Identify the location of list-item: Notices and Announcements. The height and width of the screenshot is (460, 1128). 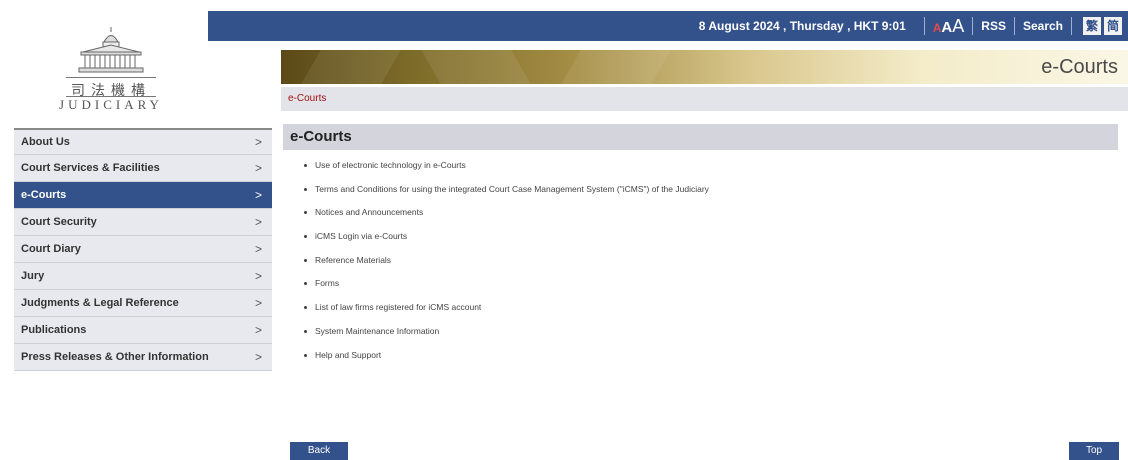
(504, 219).